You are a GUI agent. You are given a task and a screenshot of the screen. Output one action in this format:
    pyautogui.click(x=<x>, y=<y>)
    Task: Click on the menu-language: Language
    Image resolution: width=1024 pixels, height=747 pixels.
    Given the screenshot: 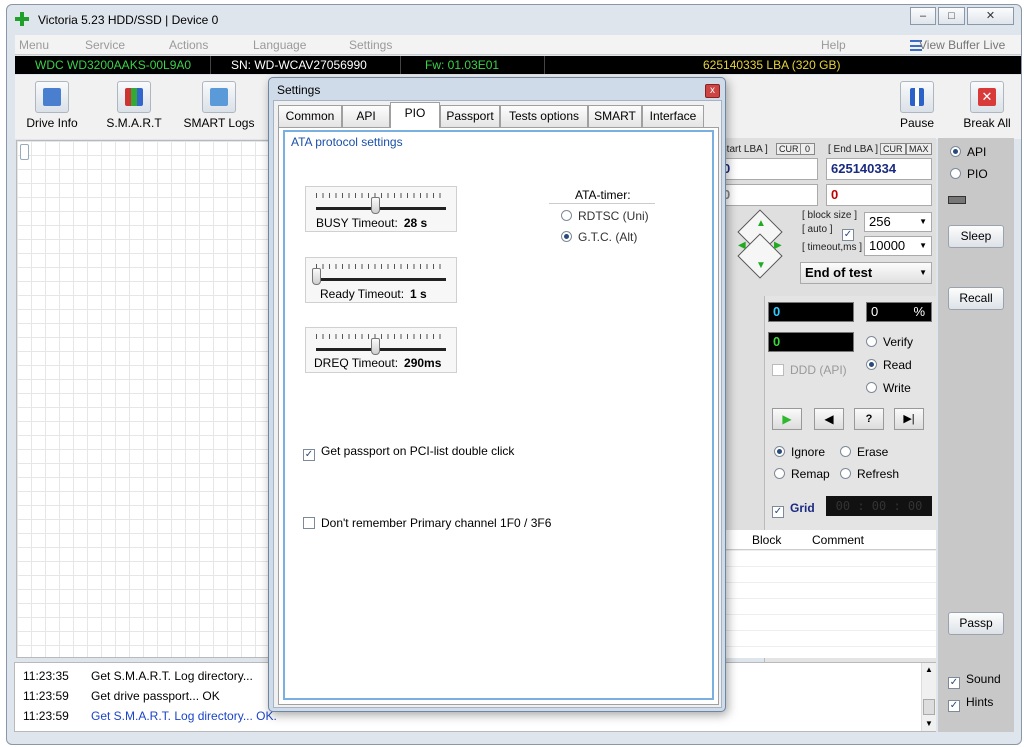 What is the action you would take?
    pyautogui.click(x=279, y=45)
    